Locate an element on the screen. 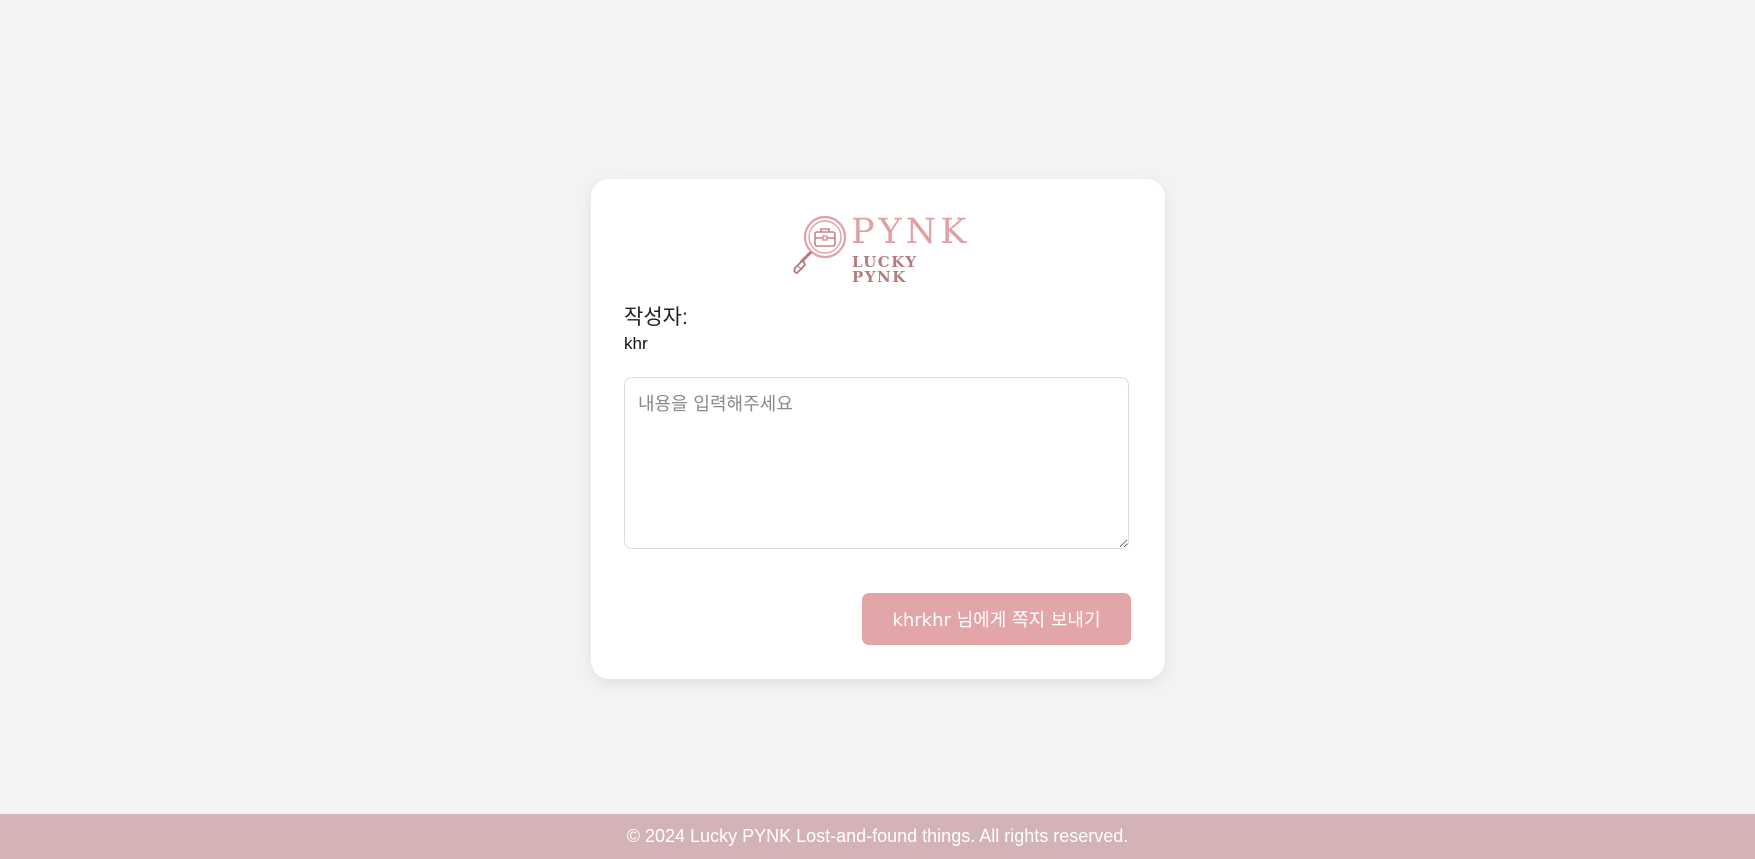 The image size is (1755, 859). magnifier-briefcase-icon is located at coordinates (820, 245).